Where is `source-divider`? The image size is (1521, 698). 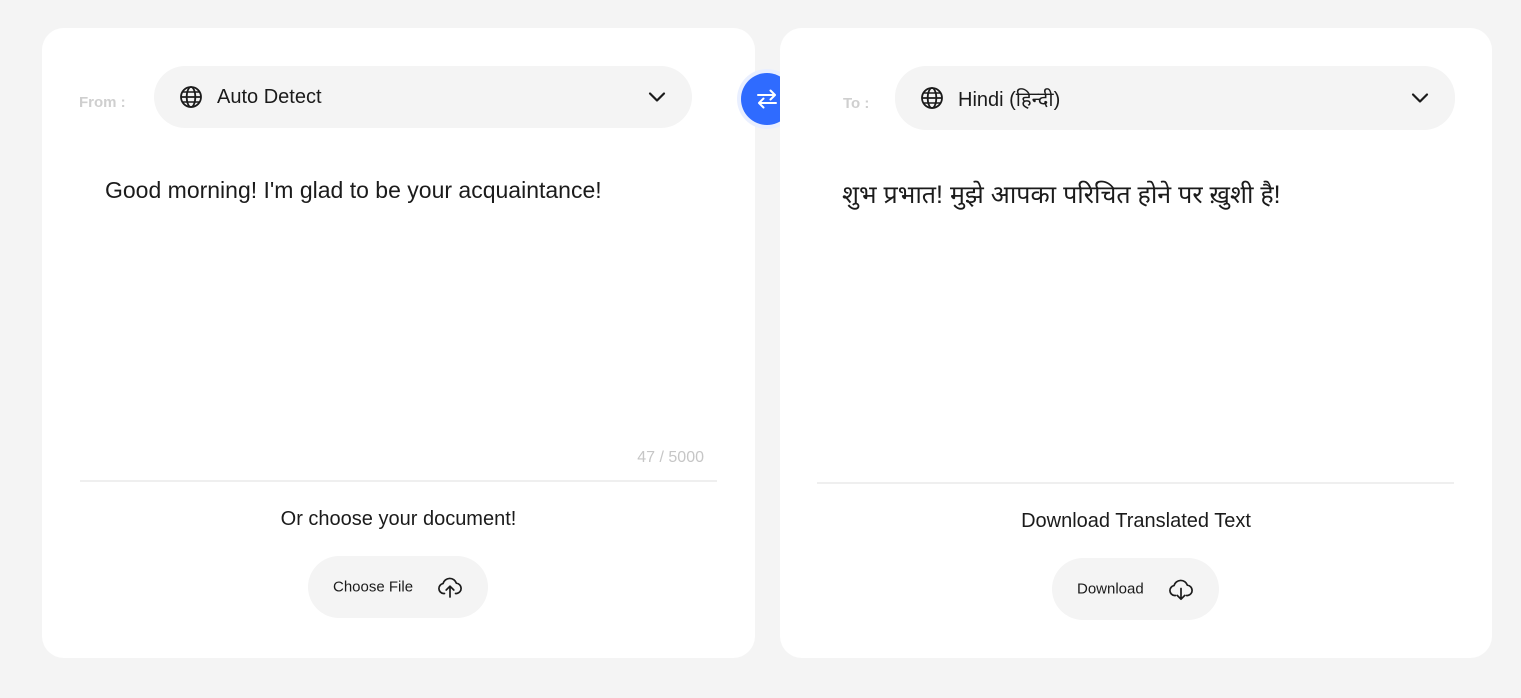 source-divider is located at coordinates (398, 481).